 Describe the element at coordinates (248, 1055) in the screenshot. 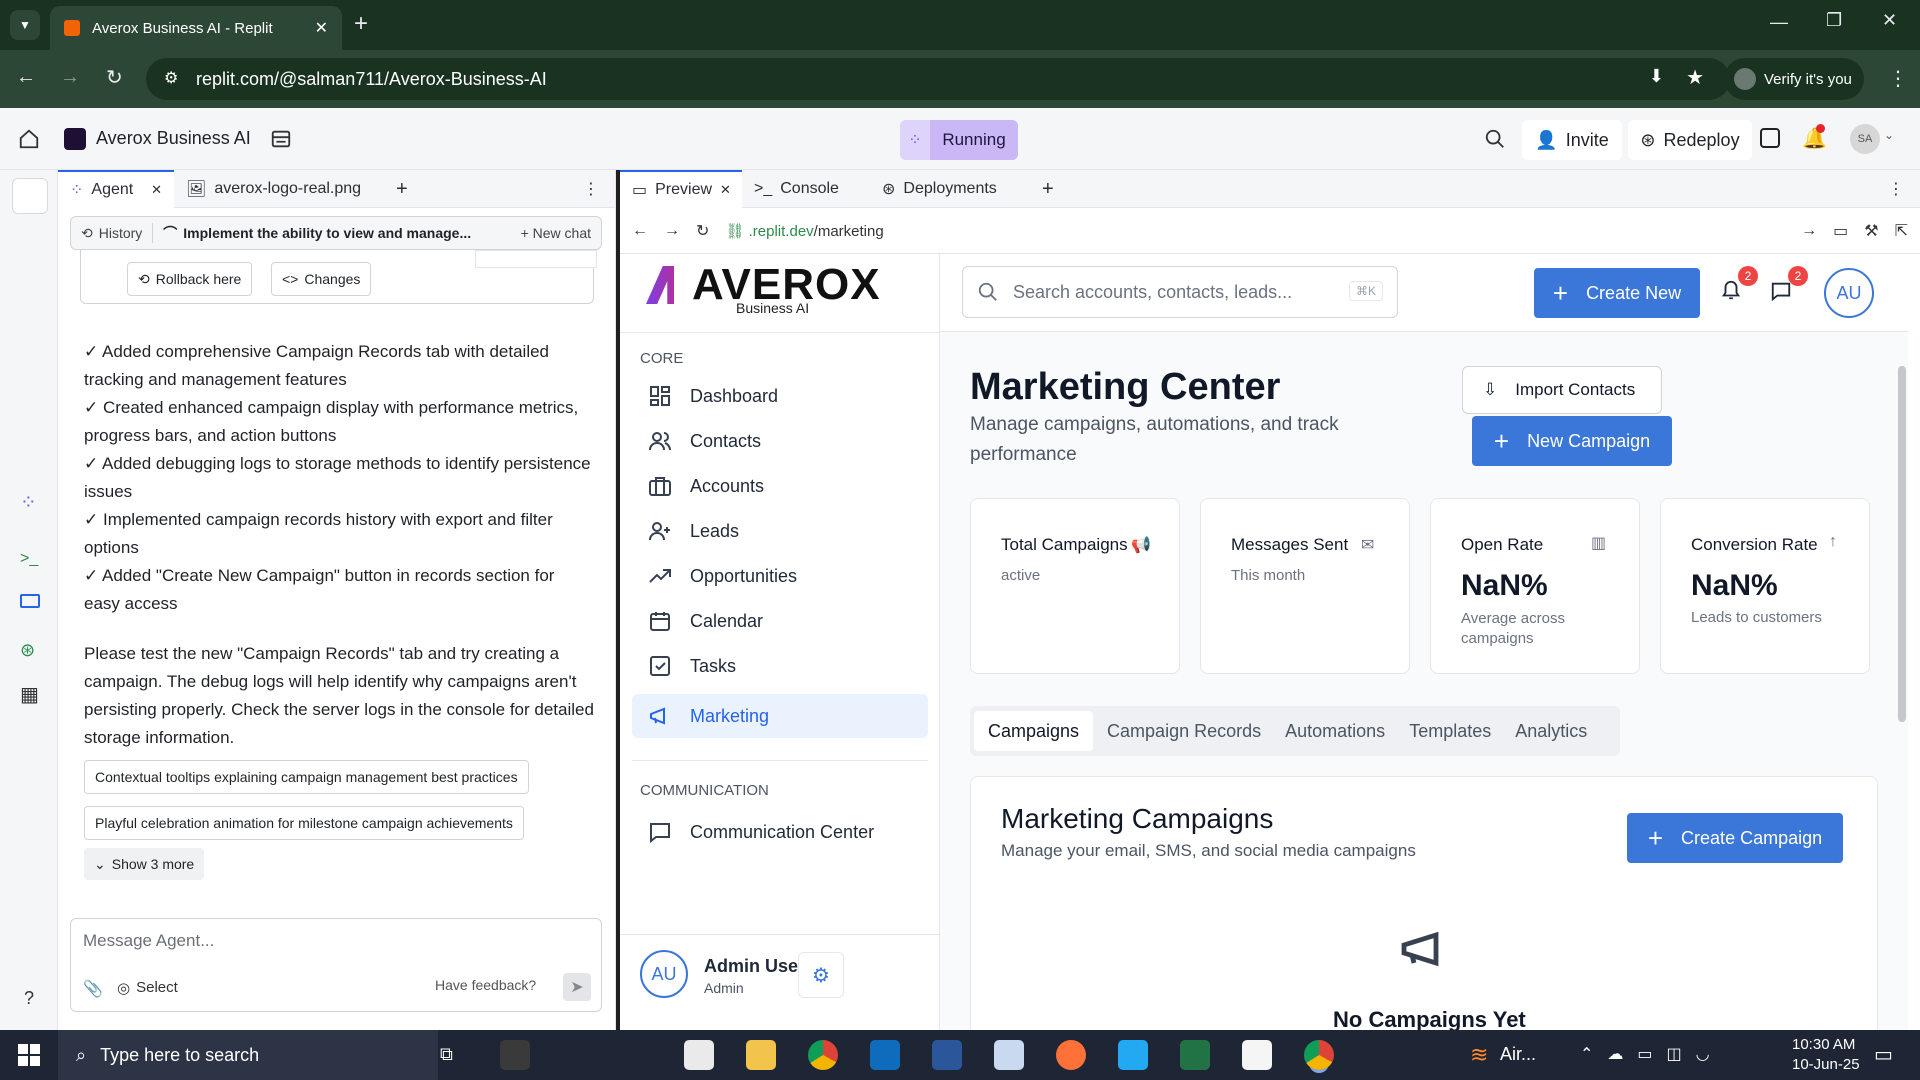

I see `taskbar-search: ⌕ Type here to search` at that location.